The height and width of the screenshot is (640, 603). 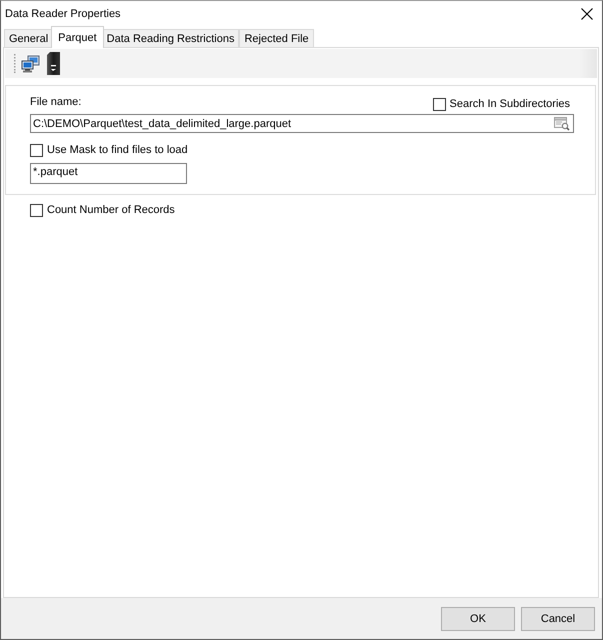 I want to click on file-path-field: C:\DEMO\Parquet\test_data_delimited_large.parquet, so click(x=302, y=123).